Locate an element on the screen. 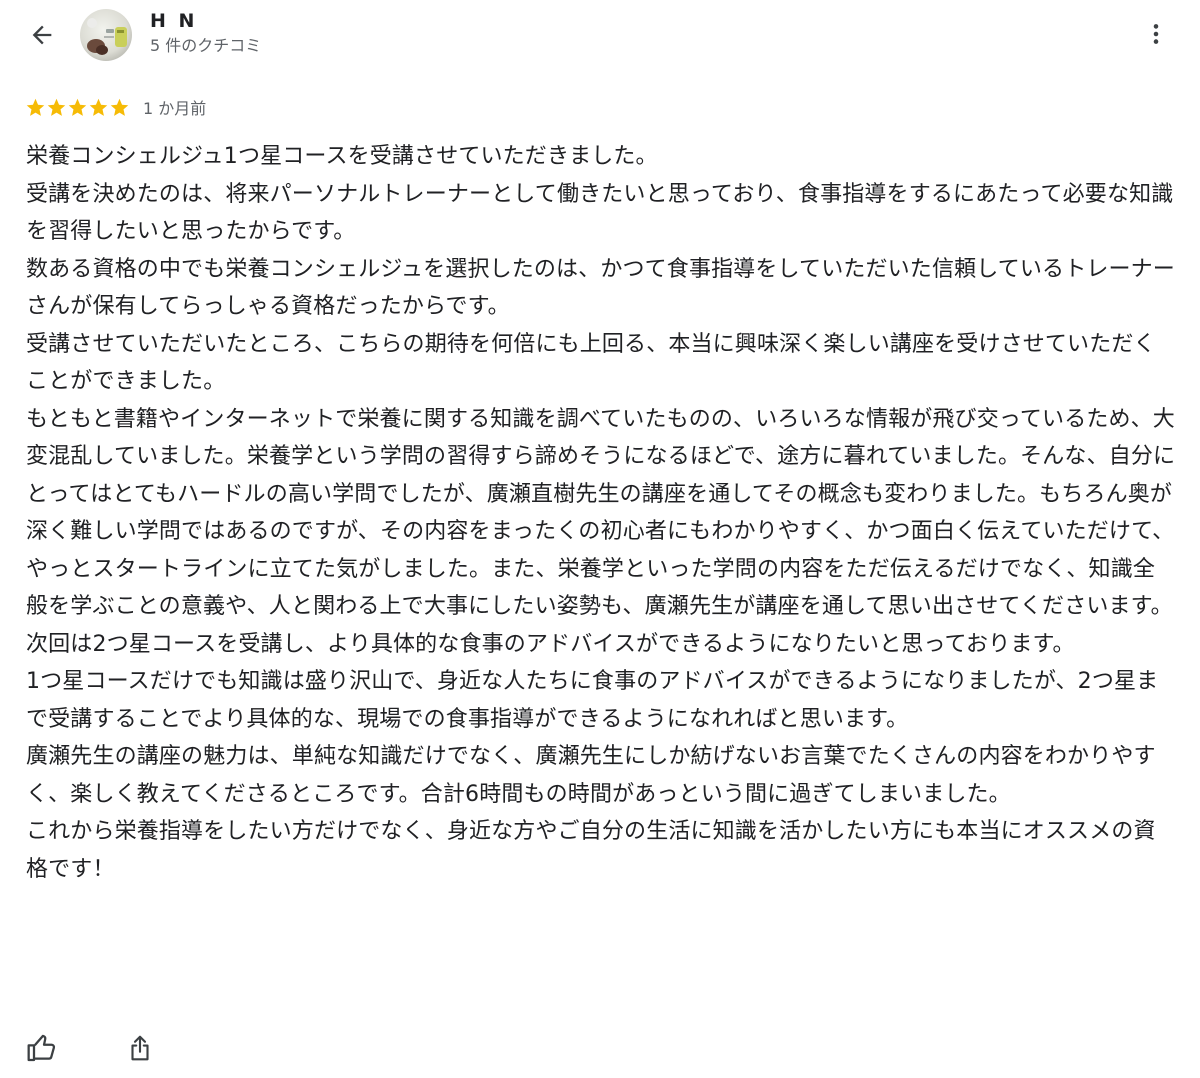  review-actions is located at coordinates (91, 1048).